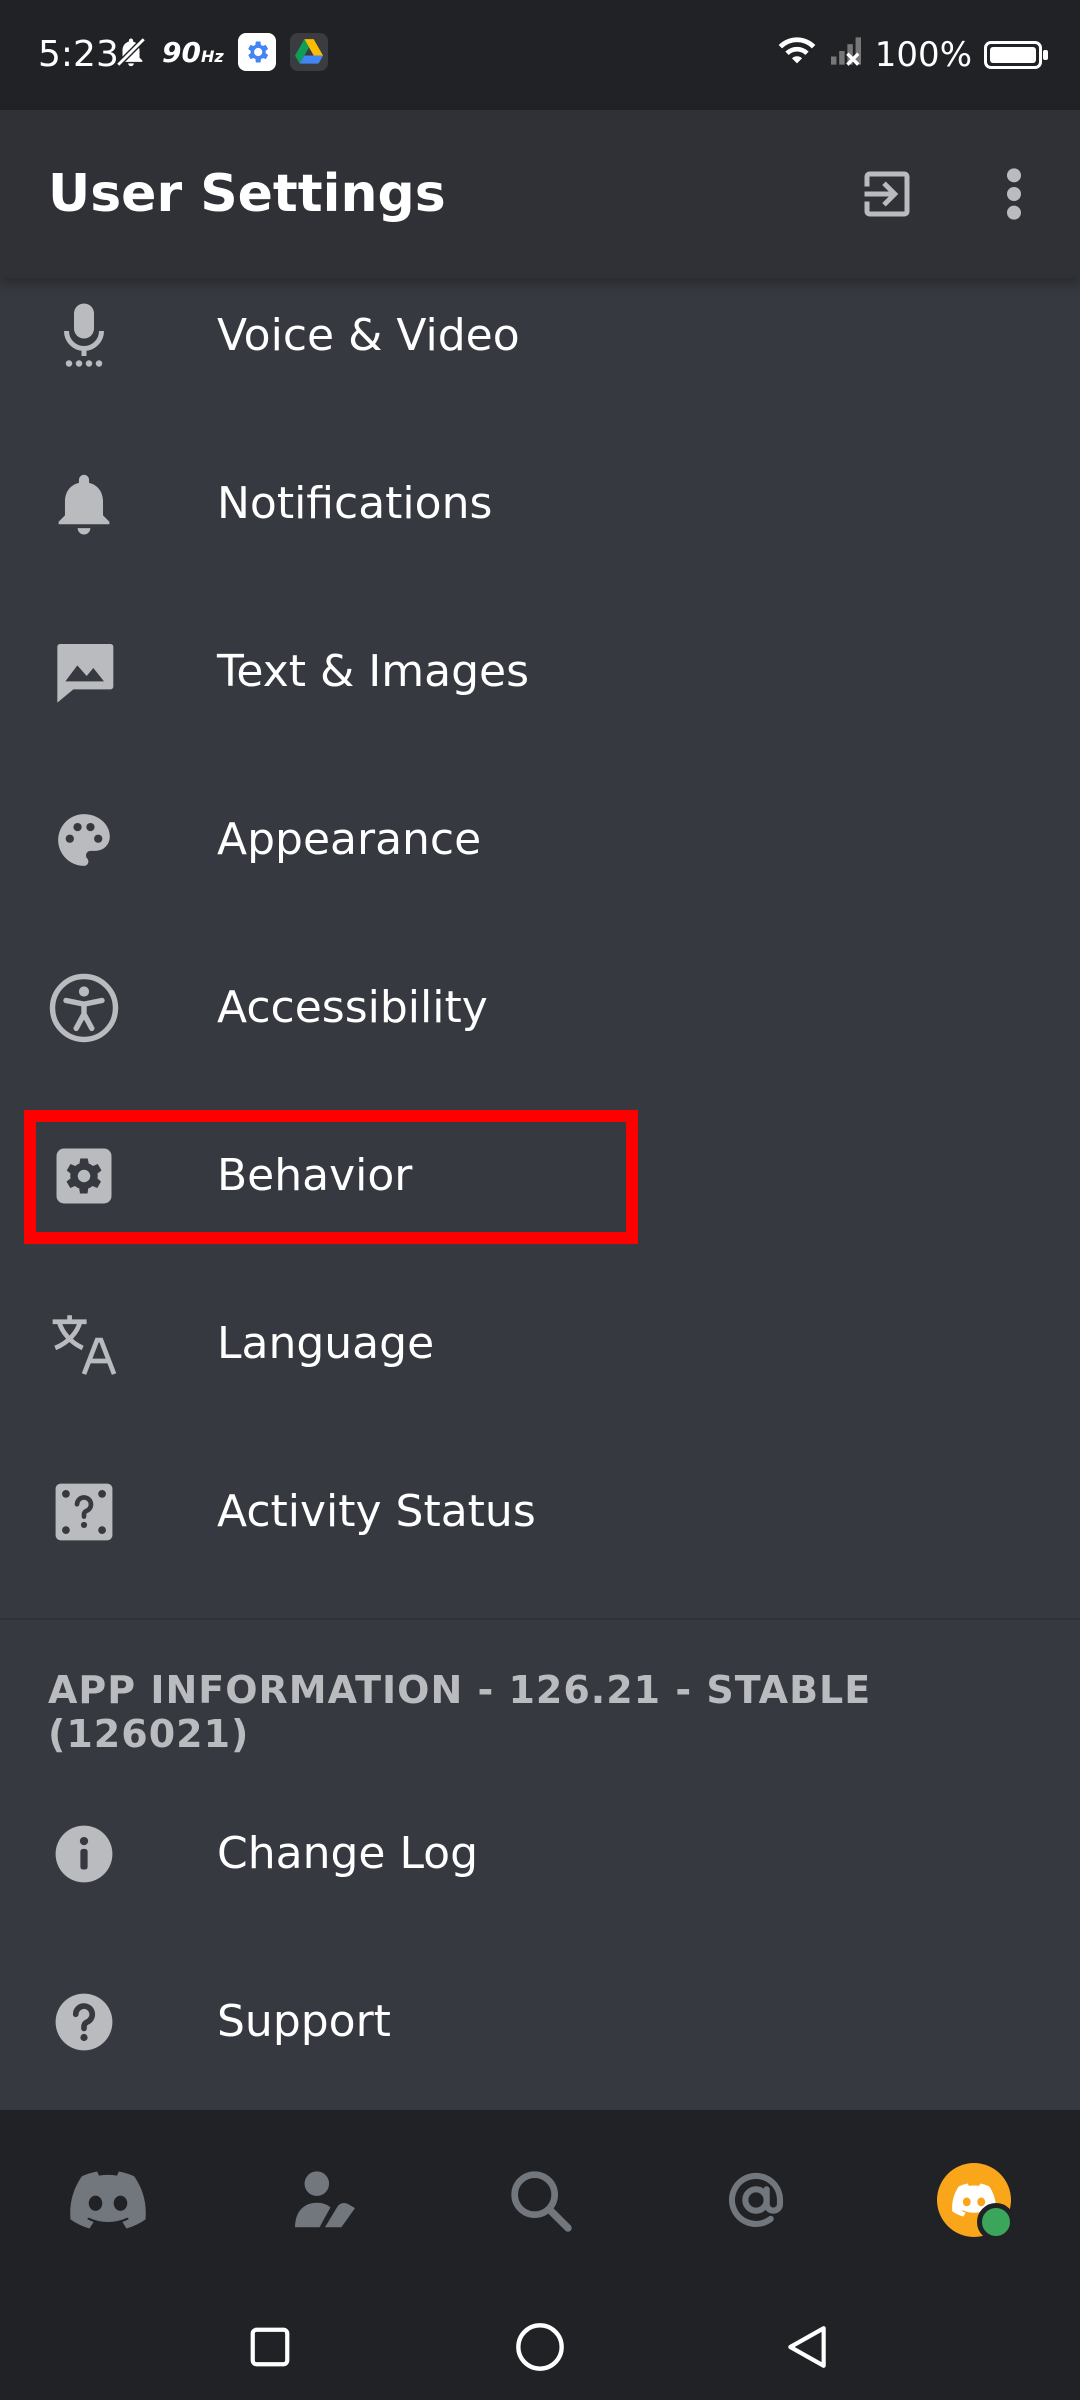 This screenshot has width=1080, height=2400. Describe the element at coordinates (84, 672) in the screenshot. I see `image-icon` at that location.